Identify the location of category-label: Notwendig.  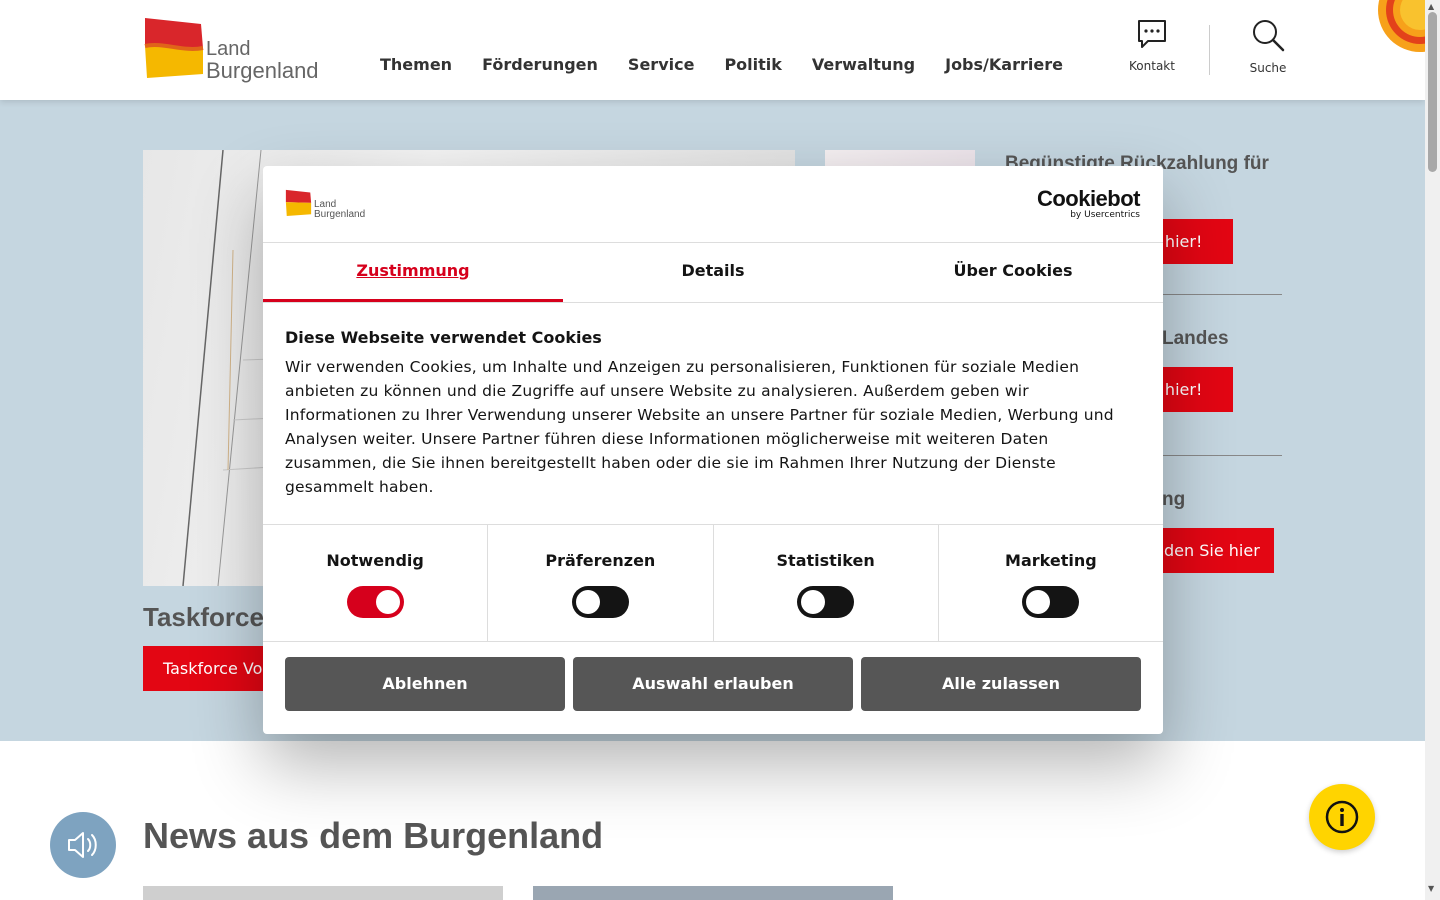
(375, 560).